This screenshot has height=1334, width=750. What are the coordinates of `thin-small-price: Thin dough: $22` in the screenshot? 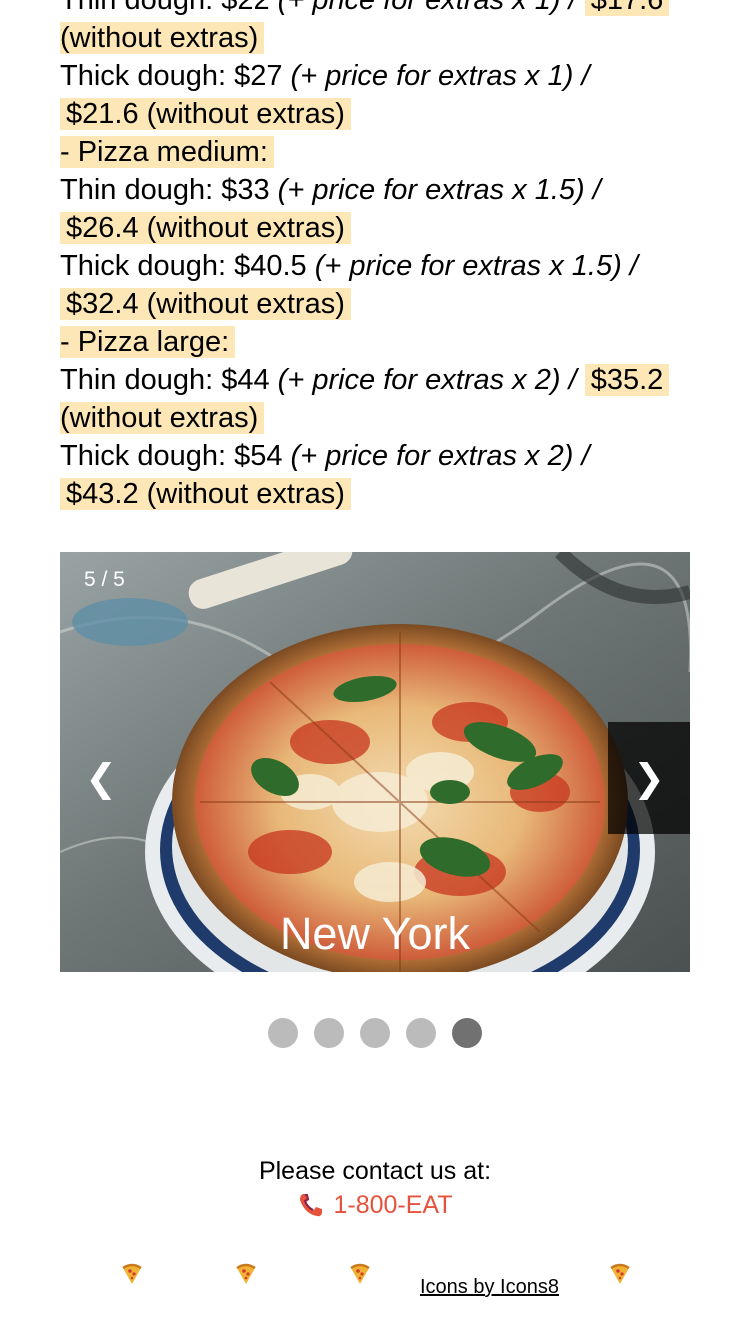 It's located at (169, 8).